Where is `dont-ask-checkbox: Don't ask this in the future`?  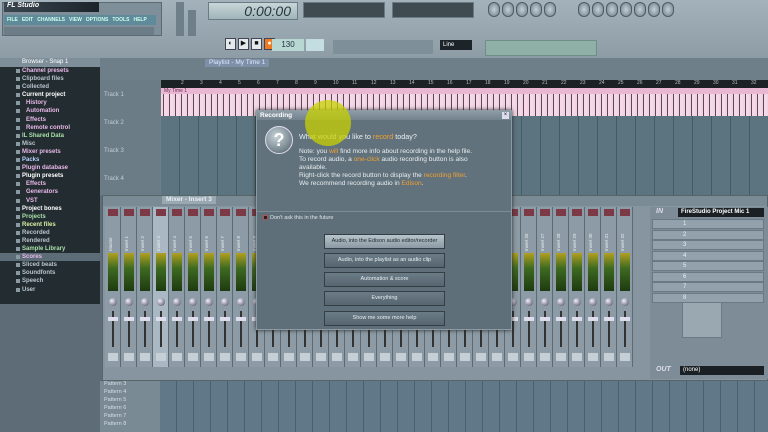 dont-ask-checkbox: Don't ask this in the future is located at coordinates (298, 218).